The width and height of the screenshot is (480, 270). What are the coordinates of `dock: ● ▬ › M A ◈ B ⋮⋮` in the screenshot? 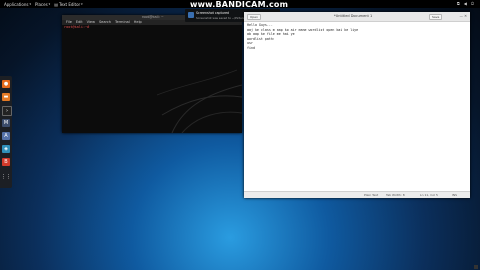 It's located at (6, 132).